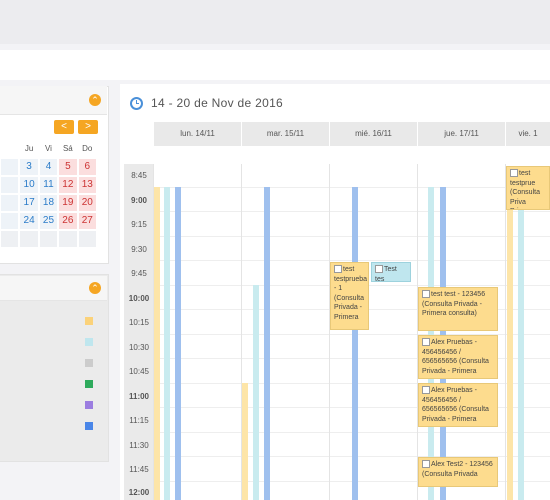  Describe the element at coordinates (29, 203) in the screenshot. I see `day-cell: 17` at that location.